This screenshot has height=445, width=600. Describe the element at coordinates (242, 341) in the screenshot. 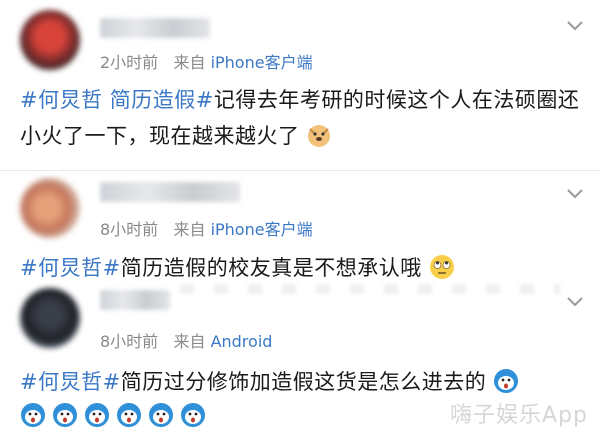

I see `source-client: Android` at that location.